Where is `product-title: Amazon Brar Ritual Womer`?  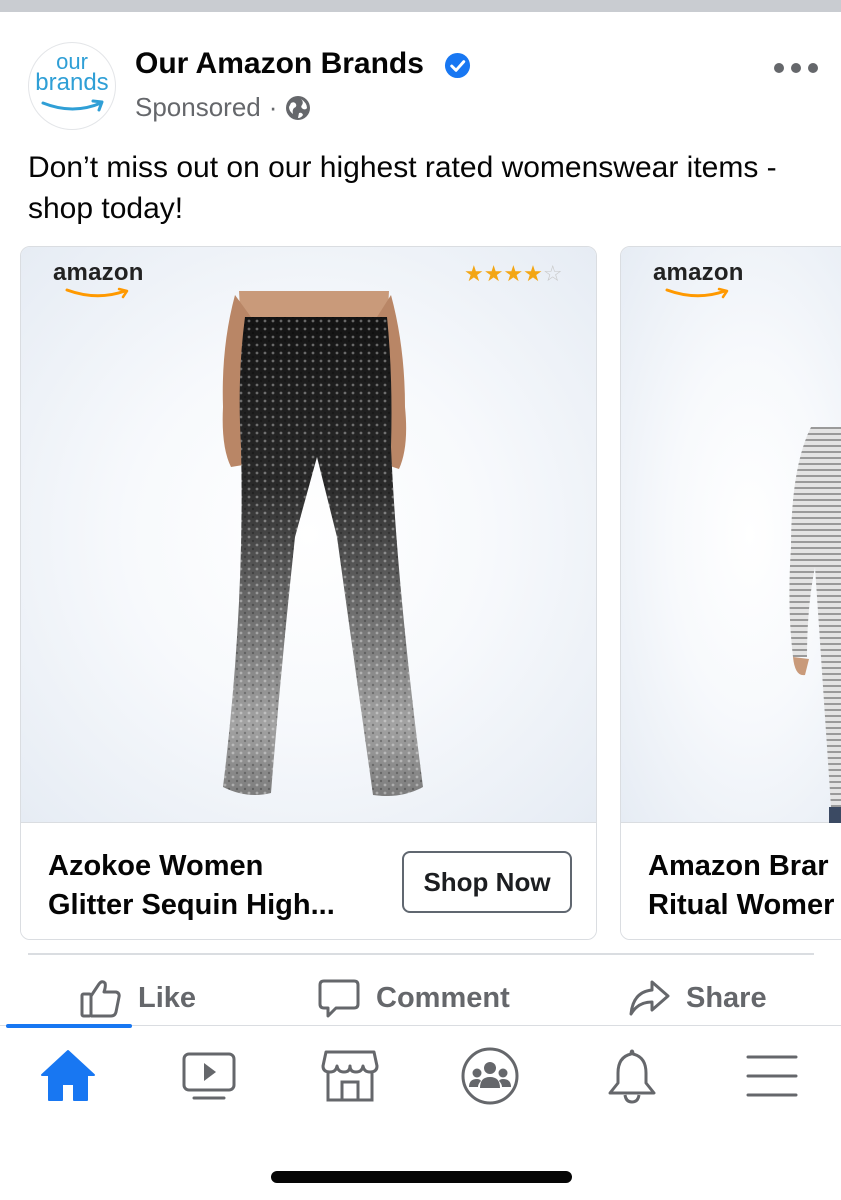 product-title: Amazon Brar Ritual Womer is located at coordinates (744, 886).